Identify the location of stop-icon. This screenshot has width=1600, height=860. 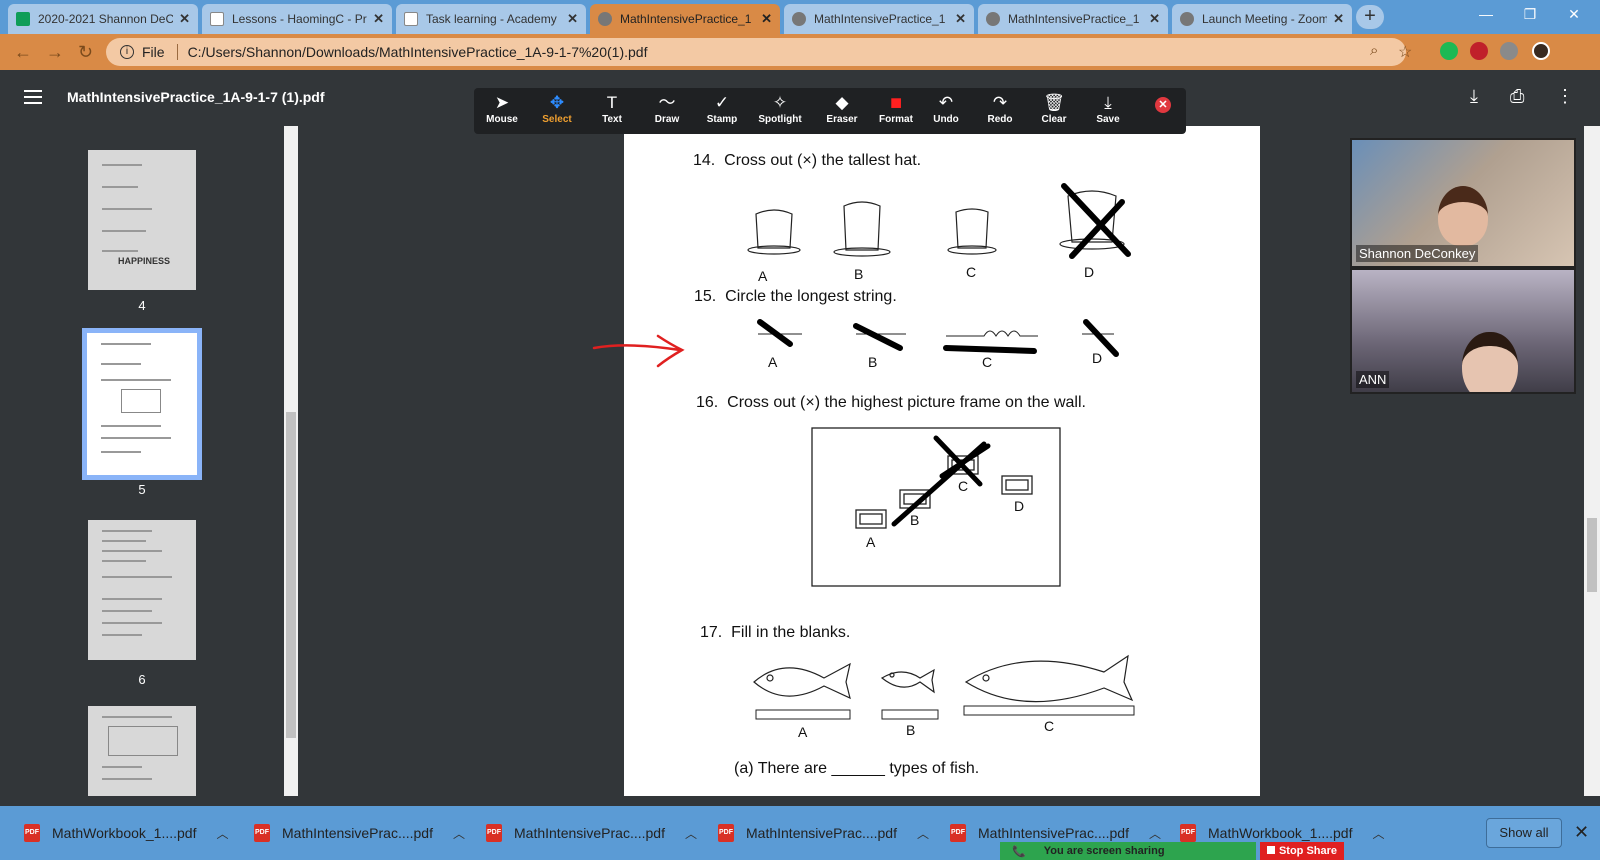
(1270, 850).